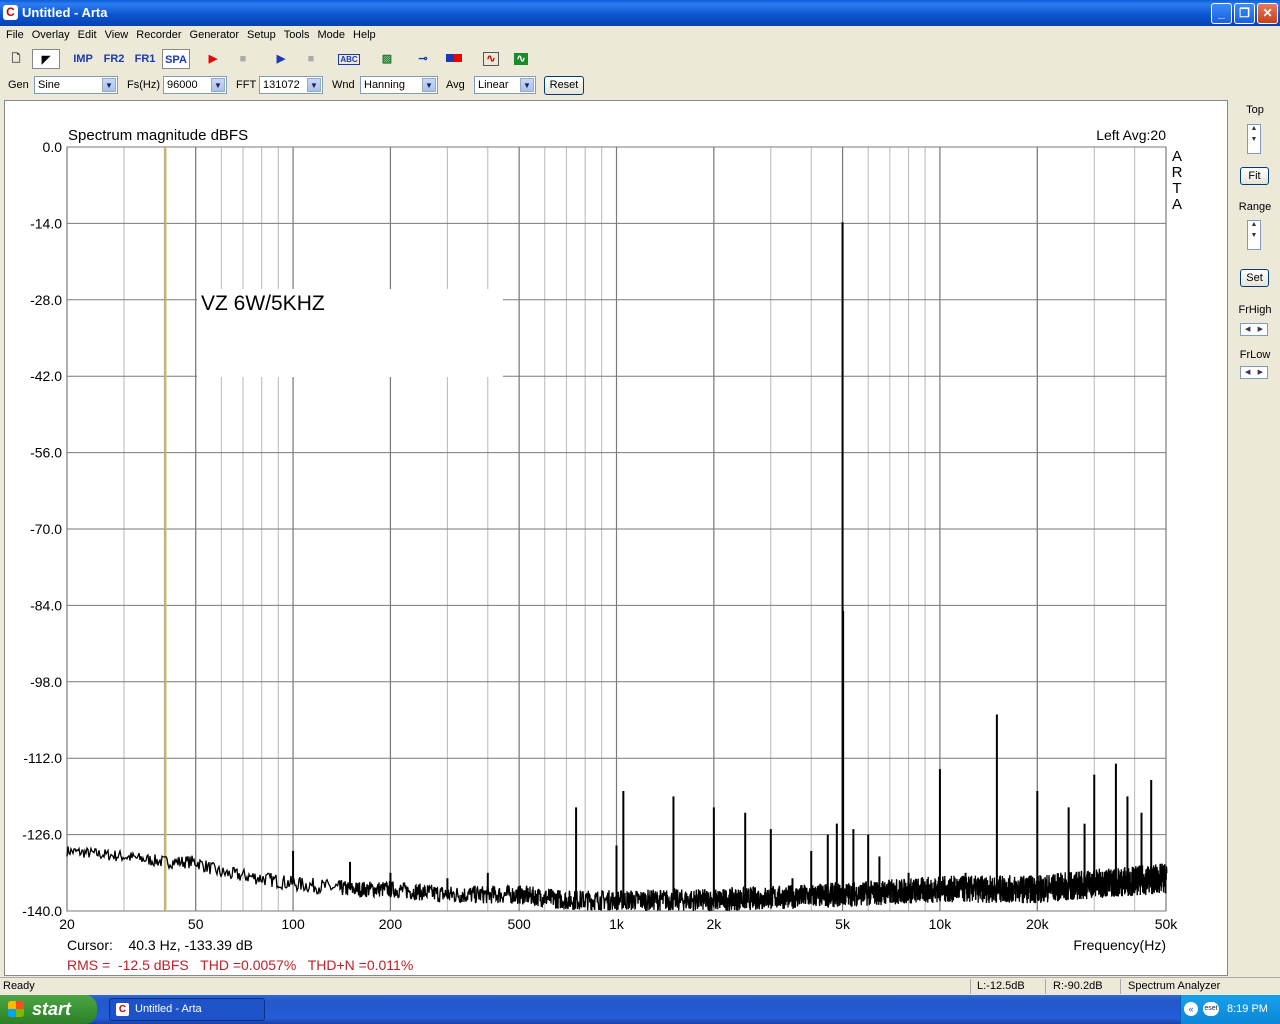  What do you see at coordinates (243, 59) in the screenshot?
I see `stop-button: ■` at bounding box center [243, 59].